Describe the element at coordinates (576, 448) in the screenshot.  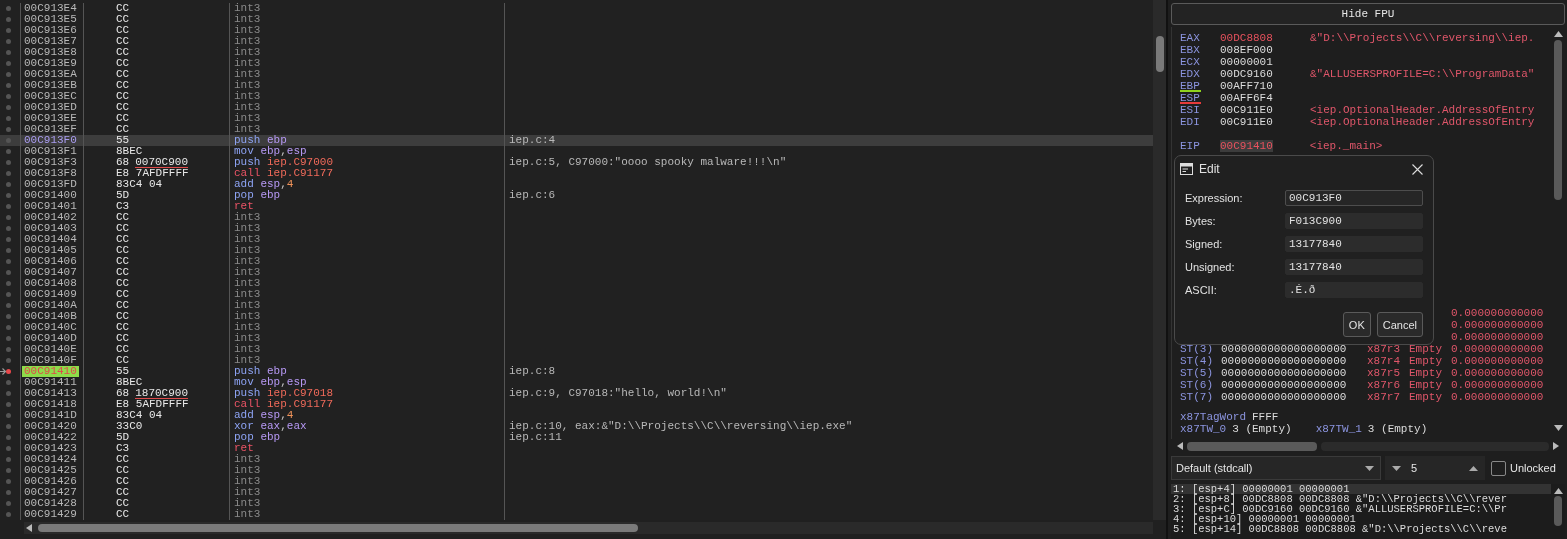
I see `disassembly-row: 00C91423 C3 ret` at that location.